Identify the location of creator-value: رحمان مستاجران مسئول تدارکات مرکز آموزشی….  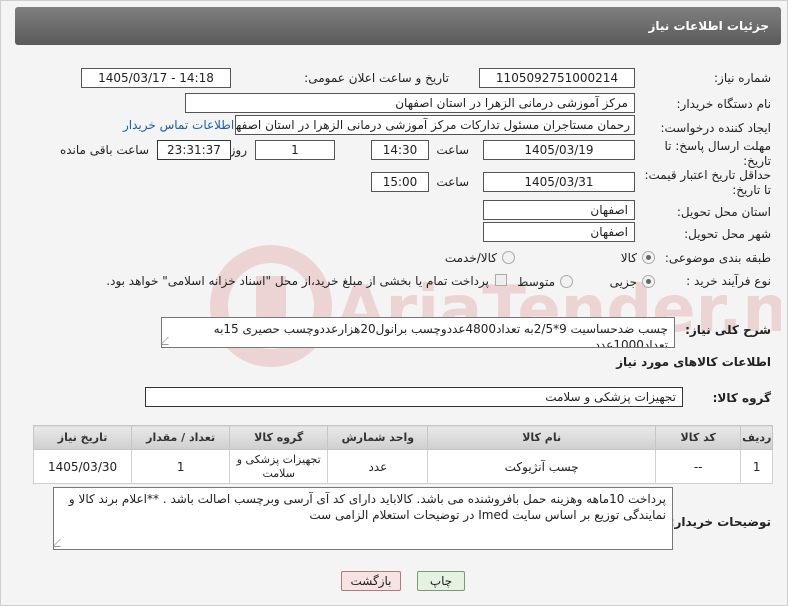
(435, 125).